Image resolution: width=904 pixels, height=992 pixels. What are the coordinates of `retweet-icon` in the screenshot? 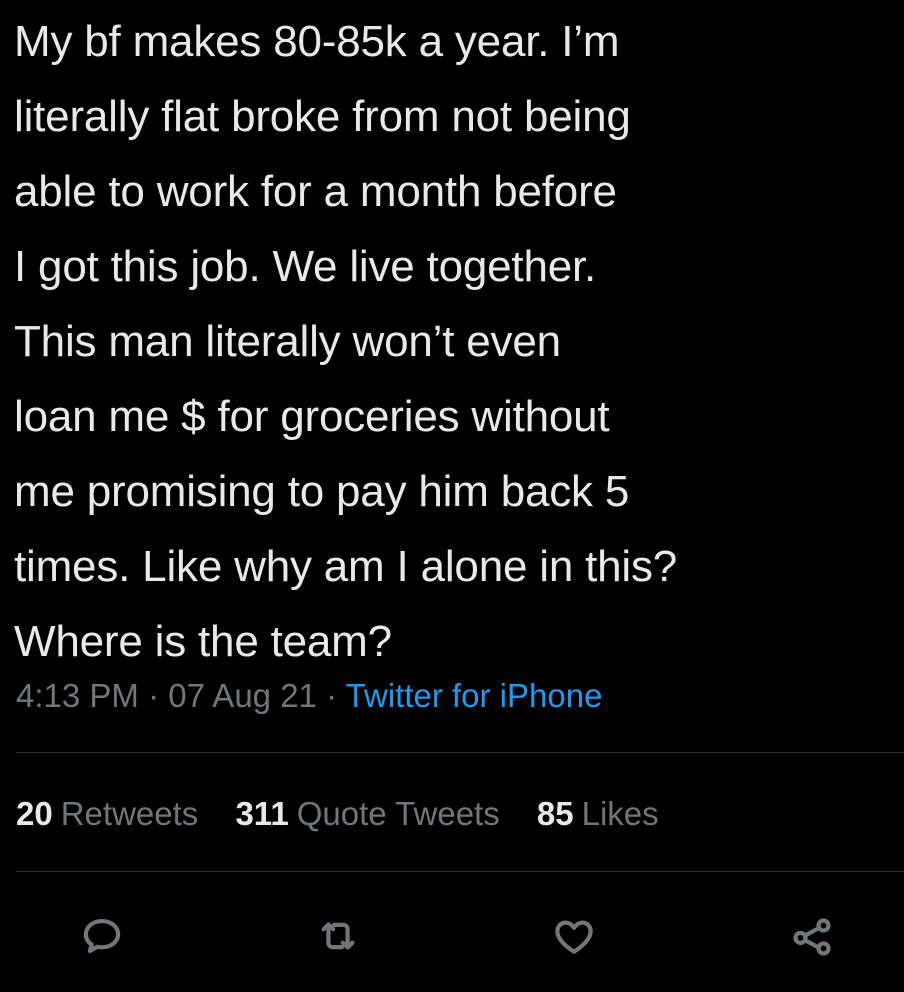 It's located at (338, 936).